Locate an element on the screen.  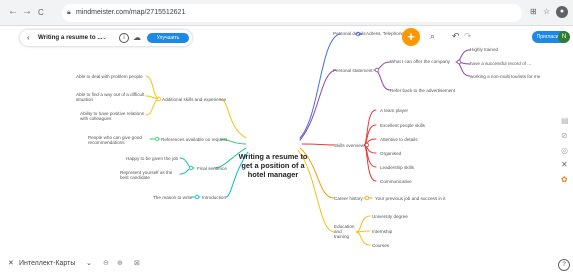
branch-line-personal-details is located at coordinates (320, 86).